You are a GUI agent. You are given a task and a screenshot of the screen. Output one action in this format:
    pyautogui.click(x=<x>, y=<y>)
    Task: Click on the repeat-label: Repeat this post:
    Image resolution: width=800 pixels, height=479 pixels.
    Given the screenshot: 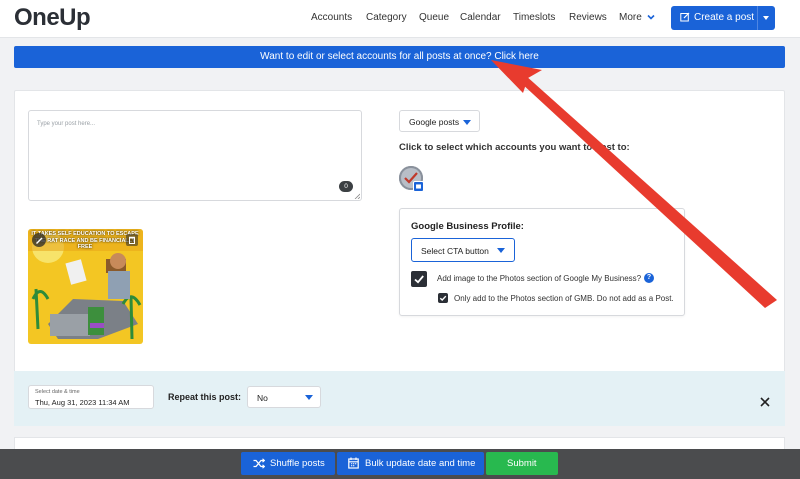 What is the action you would take?
    pyautogui.click(x=205, y=397)
    